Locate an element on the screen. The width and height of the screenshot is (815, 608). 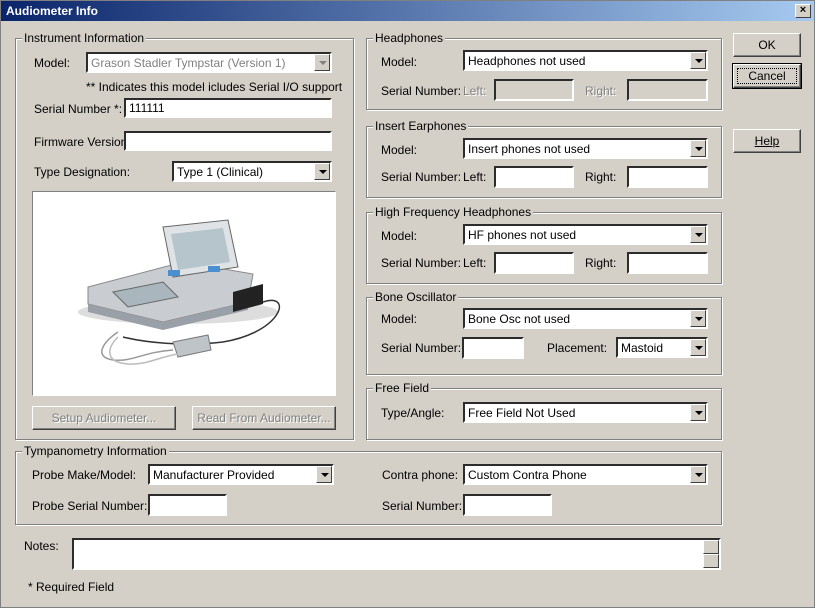
serial-number-input is located at coordinates (228, 108).